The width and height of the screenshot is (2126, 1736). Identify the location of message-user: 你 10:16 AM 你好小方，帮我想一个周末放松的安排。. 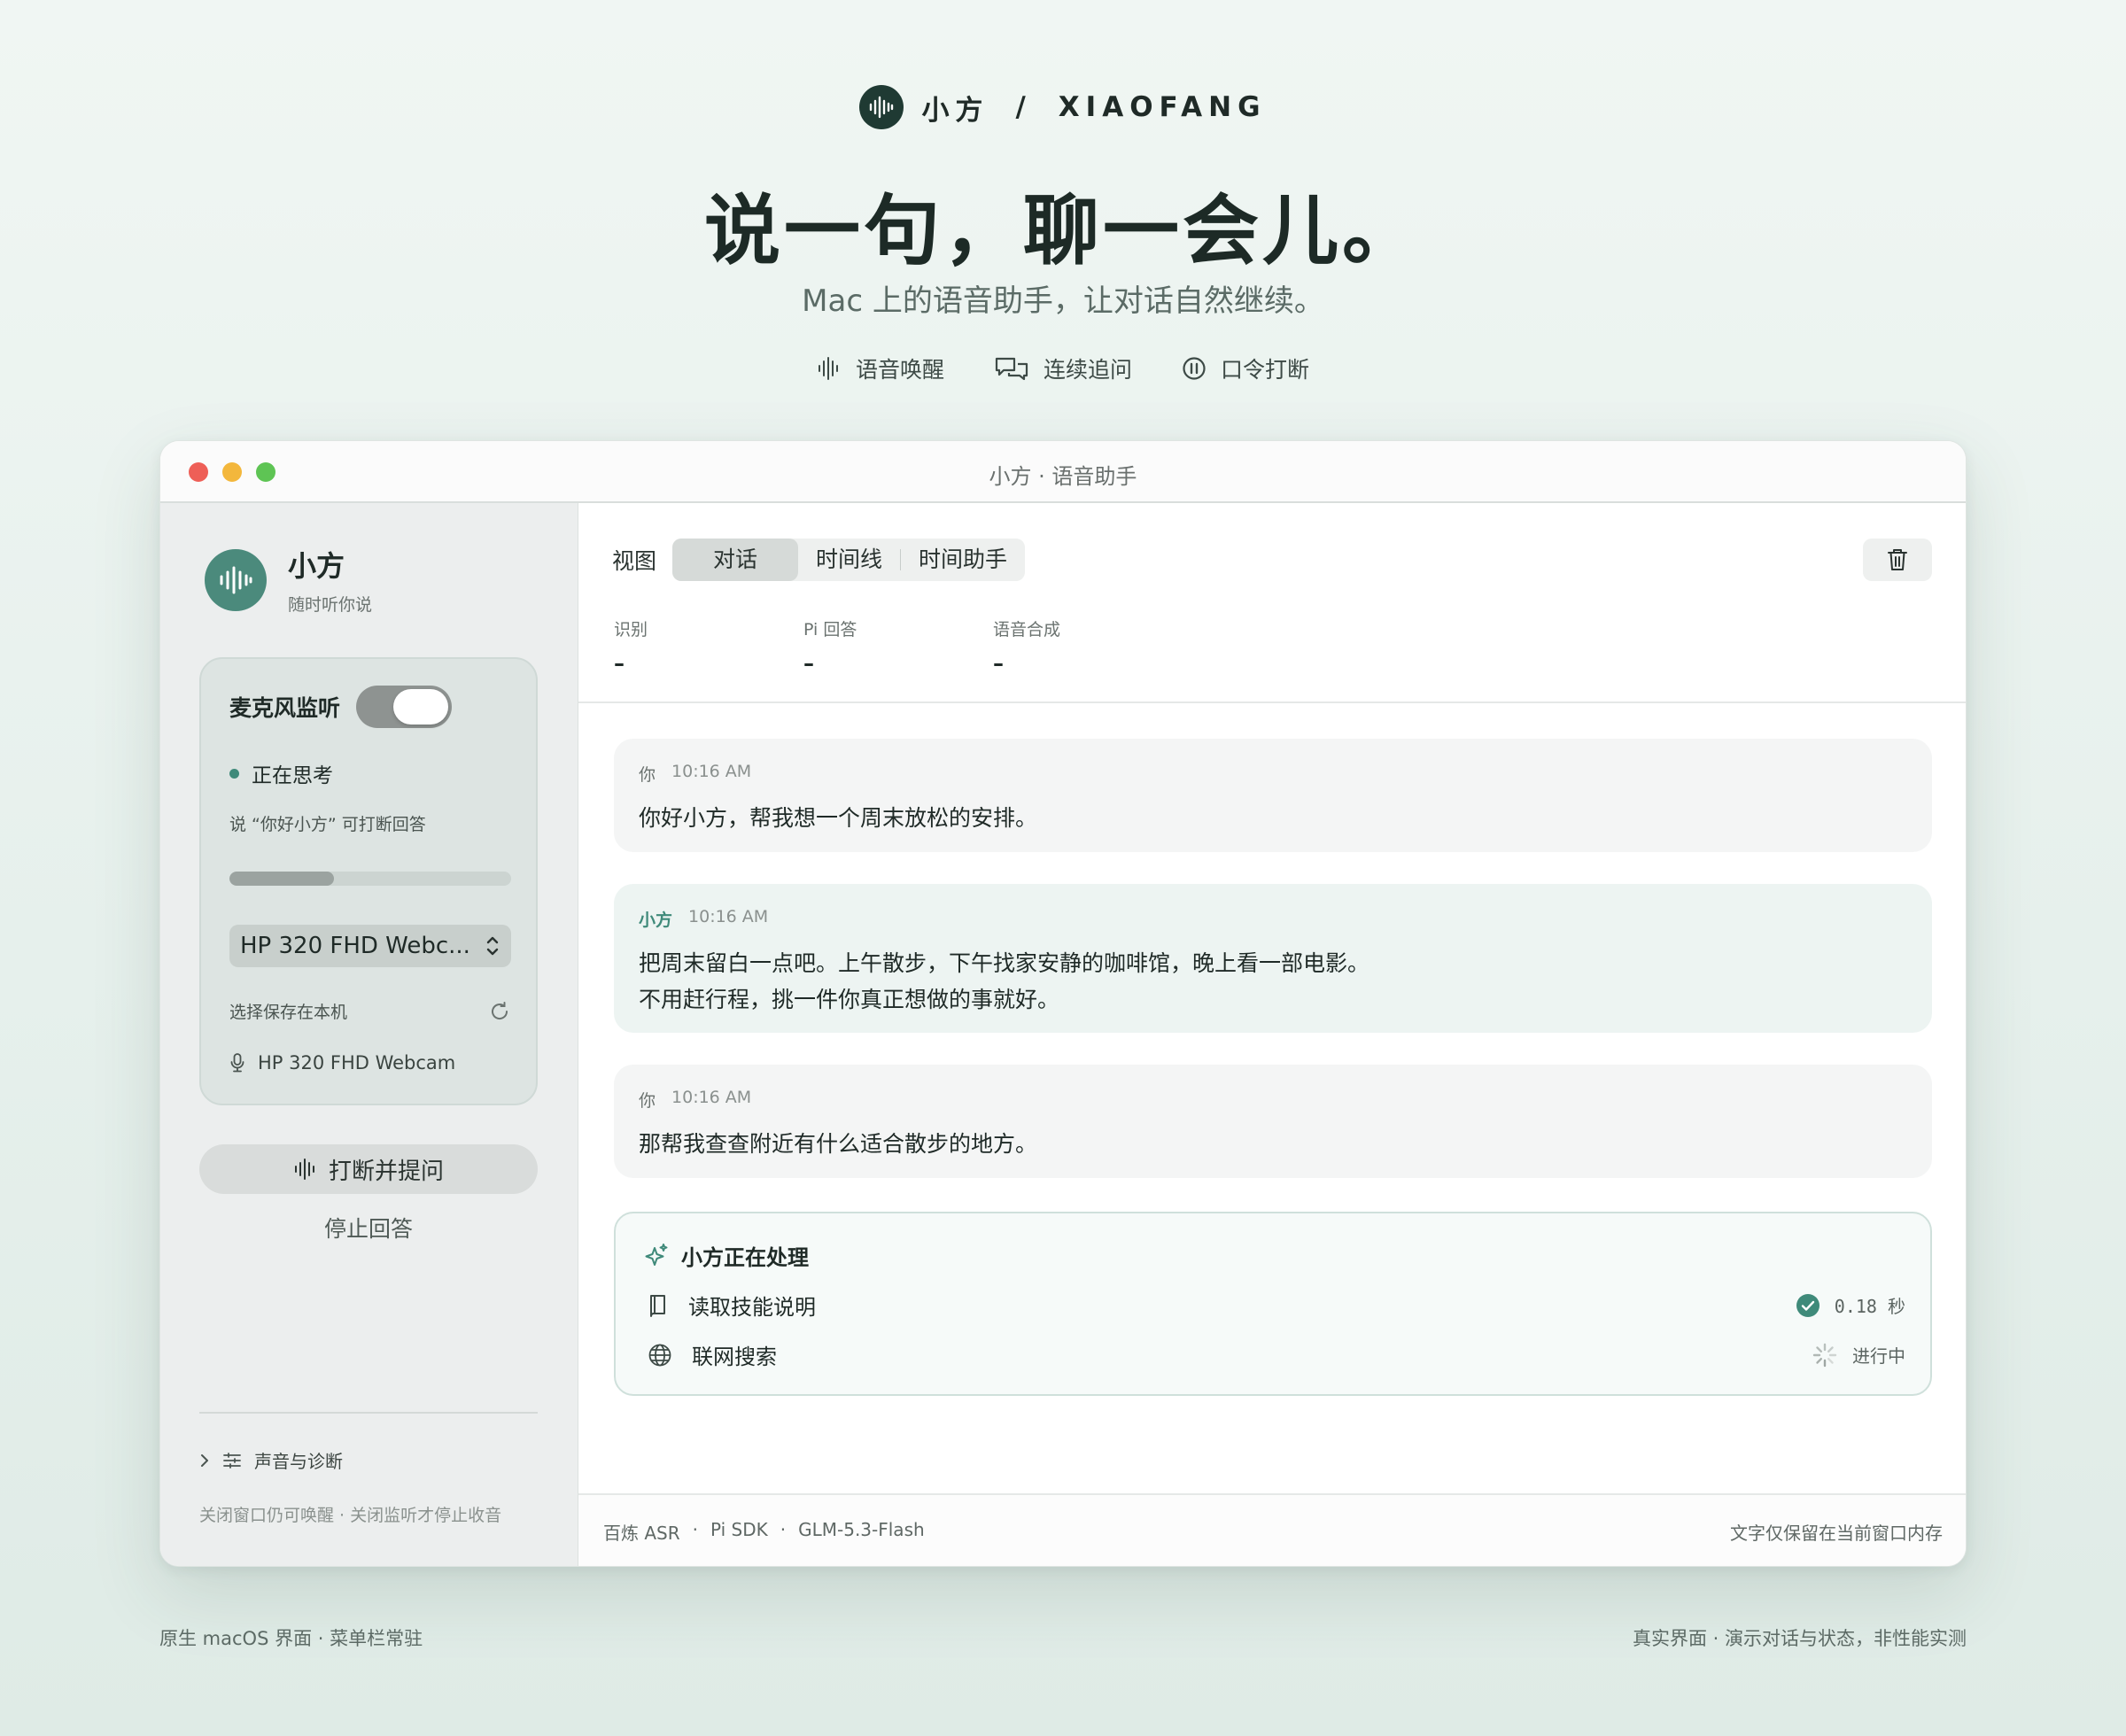
(1273, 795).